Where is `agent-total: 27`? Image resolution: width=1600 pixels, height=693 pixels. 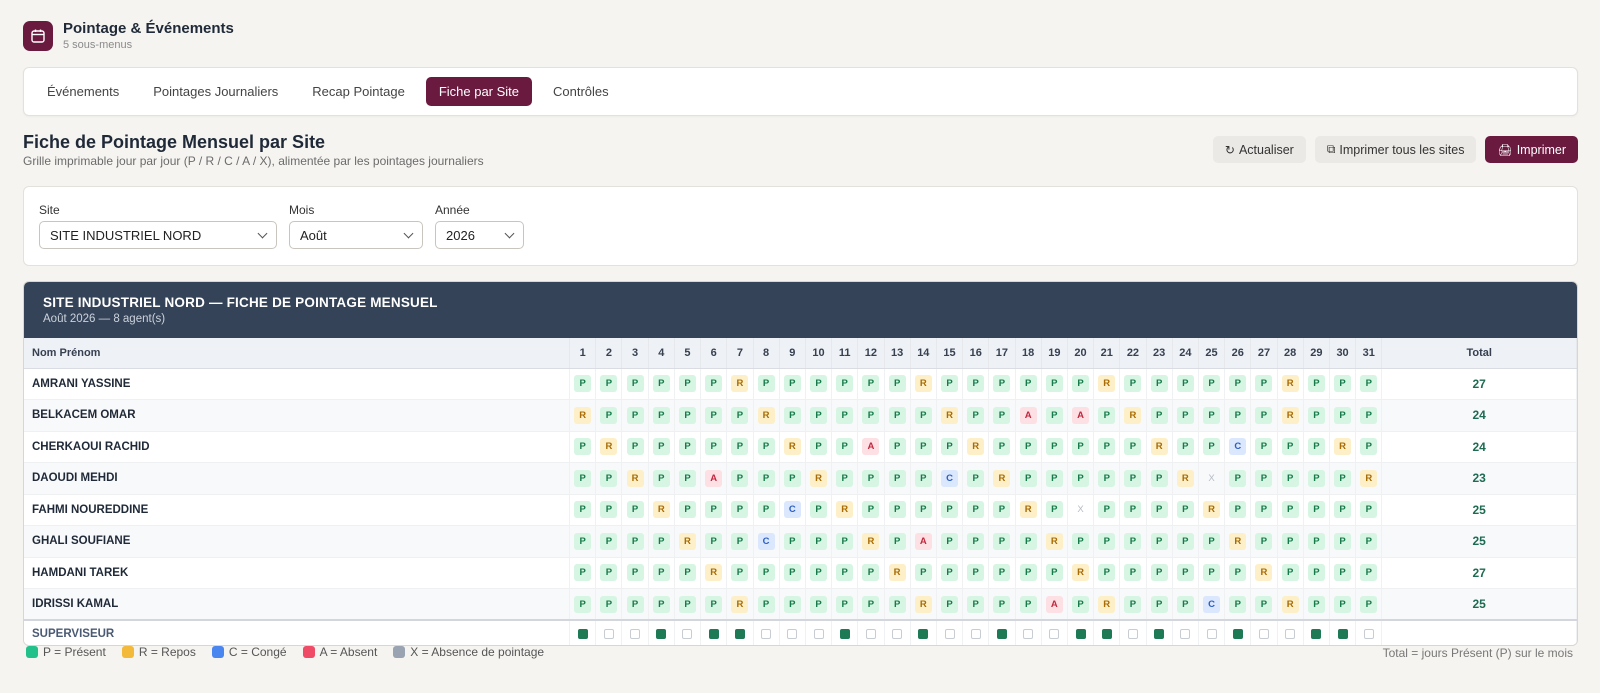 agent-total: 27 is located at coordinates (1479, 384).